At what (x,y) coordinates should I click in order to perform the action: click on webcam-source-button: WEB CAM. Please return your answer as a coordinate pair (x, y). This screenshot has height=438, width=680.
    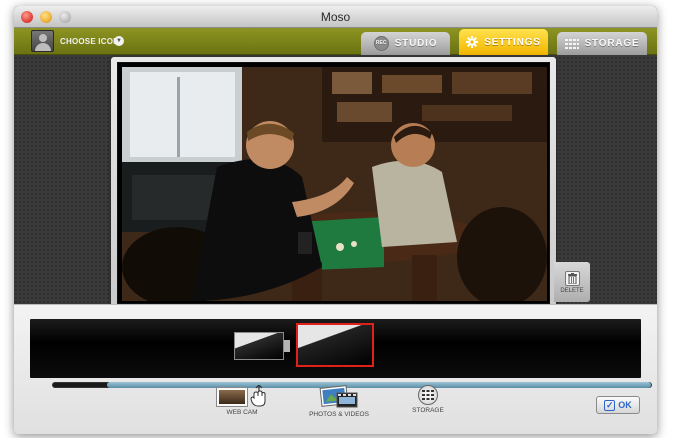
    Looking at the image, I should click on (242, 400).